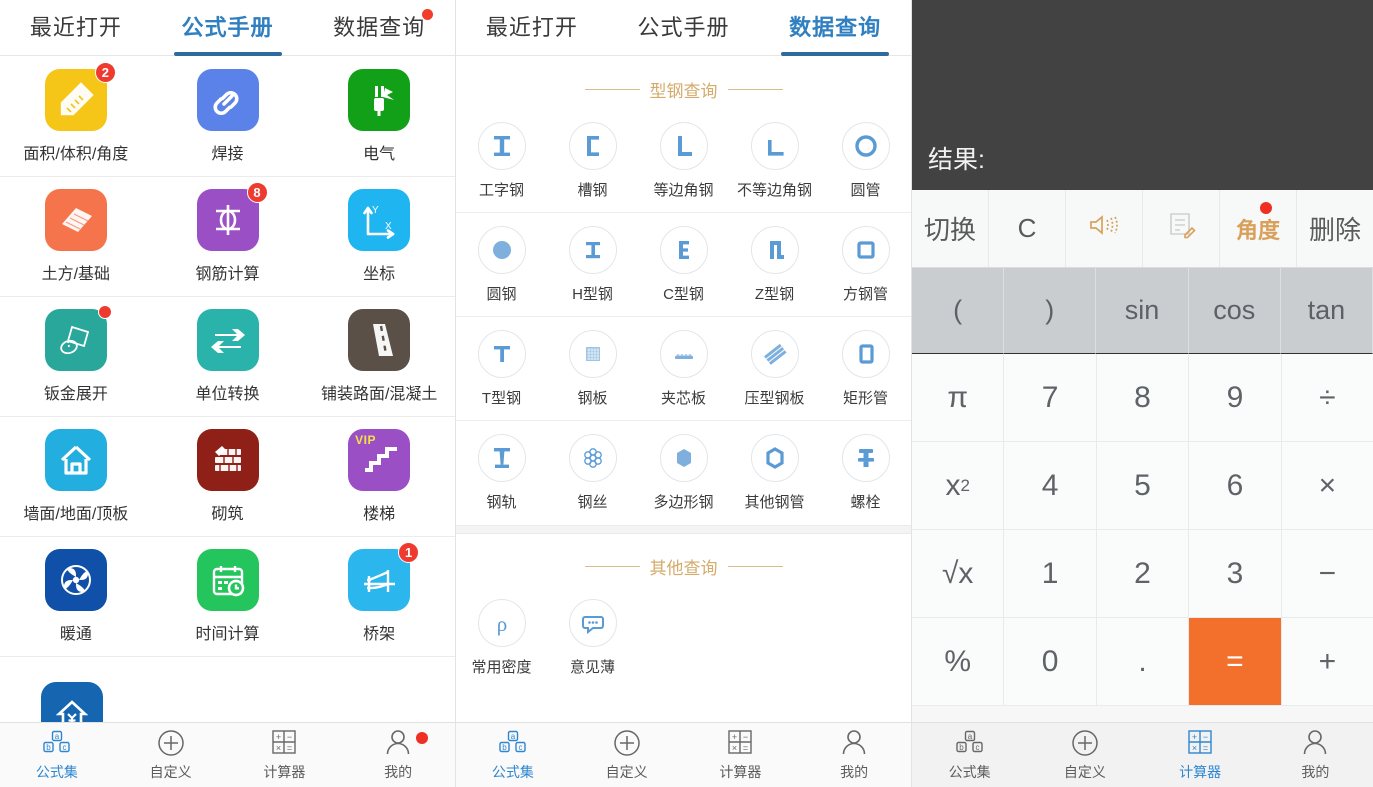  What do you see at coordinates (1327, 574) in the screenshot?
I see `key-sym34: −` at bounding box center [1327, 574].